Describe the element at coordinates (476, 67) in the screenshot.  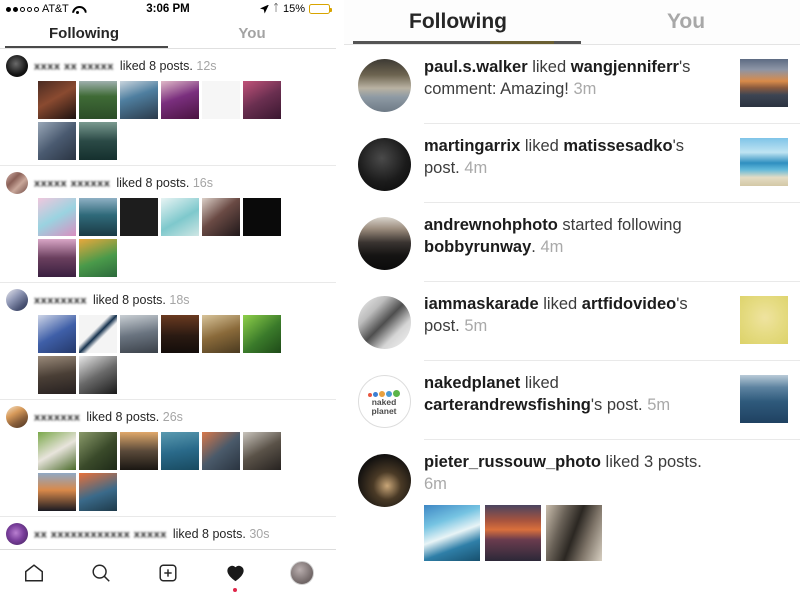
I see `actor-username: paul.s.walker` at that location.